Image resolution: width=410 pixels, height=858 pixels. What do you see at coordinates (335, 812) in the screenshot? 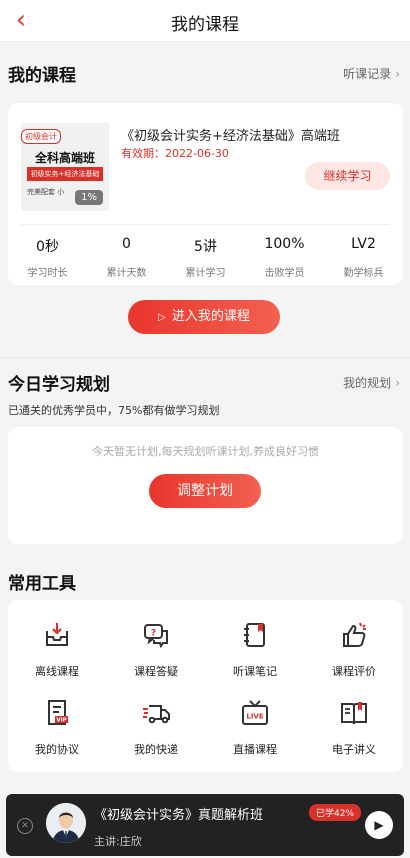
I see `player-progress-badge: 已学42%` at bounding box center [335, 812].